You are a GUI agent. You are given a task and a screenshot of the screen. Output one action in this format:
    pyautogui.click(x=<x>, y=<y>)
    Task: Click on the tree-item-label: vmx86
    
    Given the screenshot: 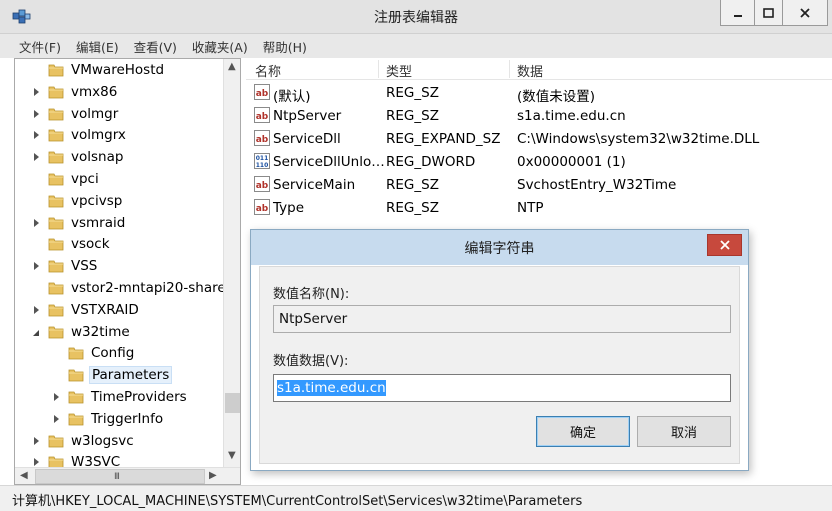 What is the action you would take?
    pyautogui.click(x=94, y=91)
    